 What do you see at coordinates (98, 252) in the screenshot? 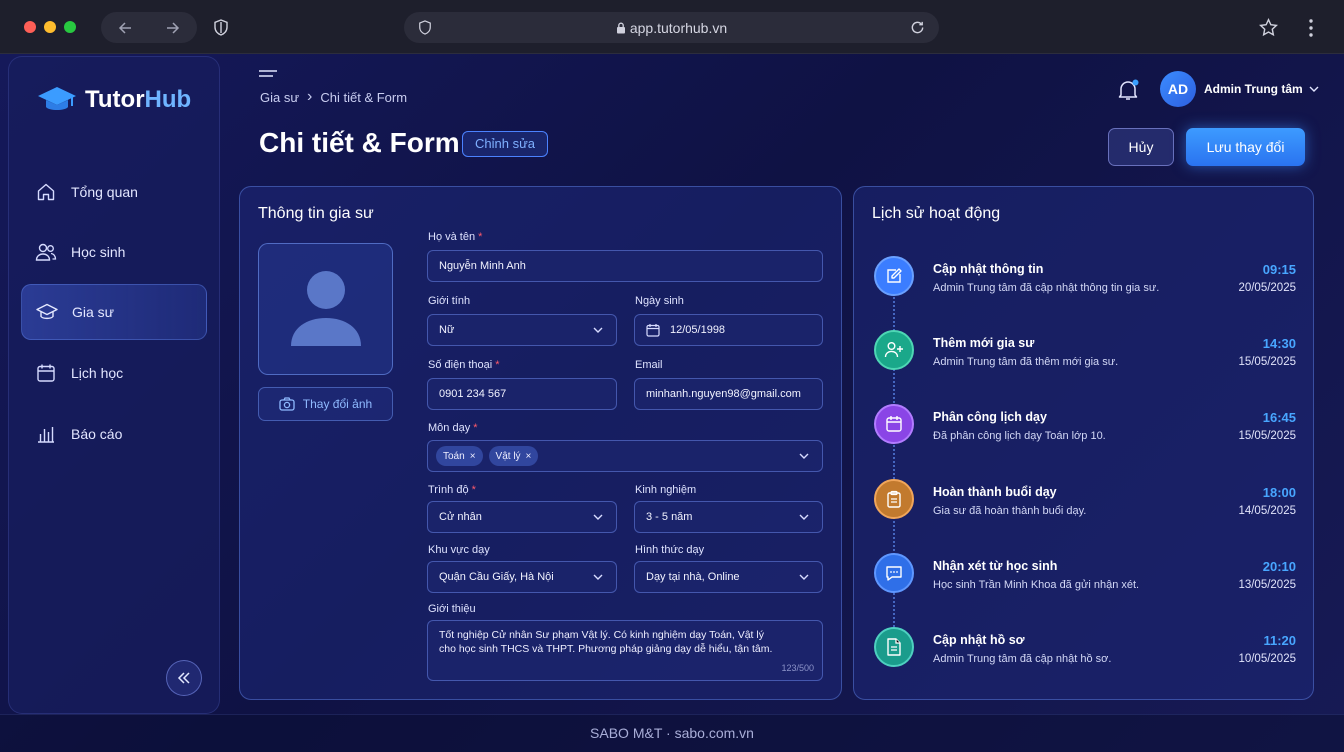
I see `sidebar-item-label: Học sinh` at bounding box center [98, 252].